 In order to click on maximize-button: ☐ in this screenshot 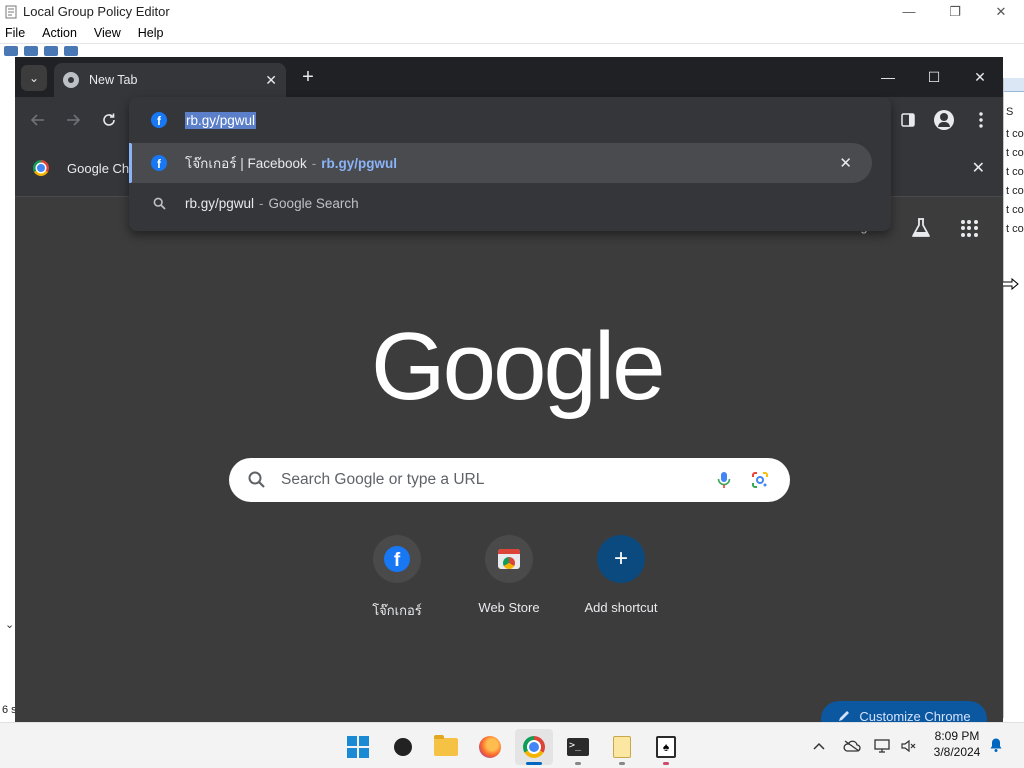, I will do `click(934, 77)`.